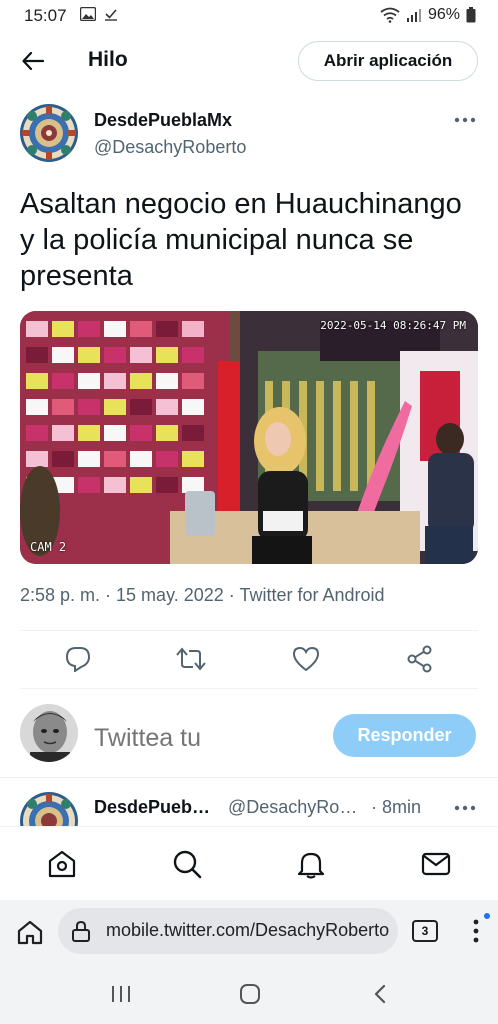 The width and height of the screenshot is (498, 1024). Describe the element at coordinates (487, 916) in the screenshot. I see `update-badge` at that location.